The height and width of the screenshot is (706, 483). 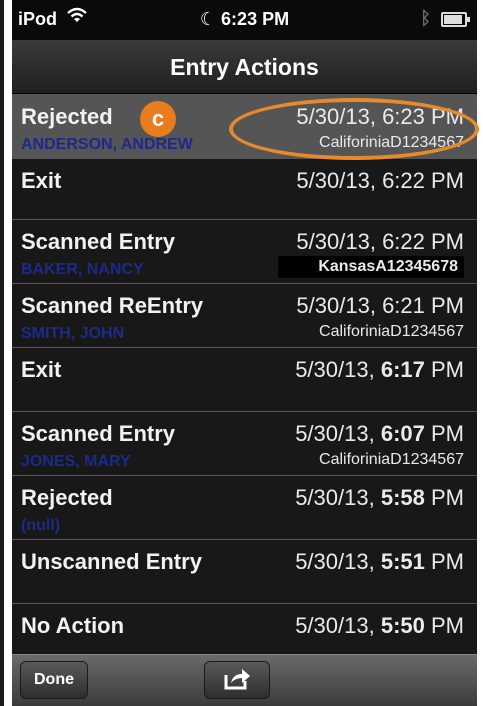 I want to click on license-id: KansasA12345678, so click(x=371, y=267).